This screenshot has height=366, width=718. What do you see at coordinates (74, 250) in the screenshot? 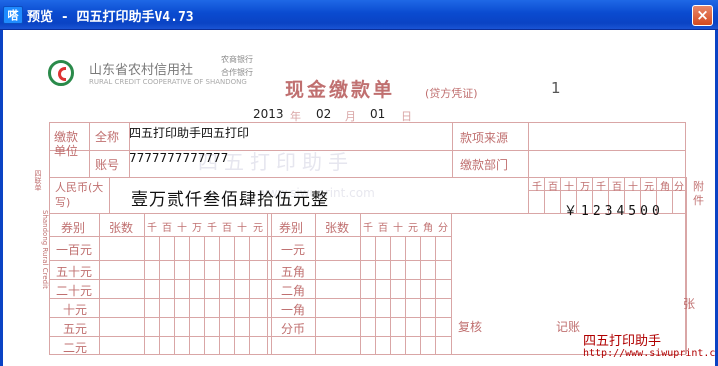
I see `denom-row-label: 一百元` at bounding box center [74, 250].